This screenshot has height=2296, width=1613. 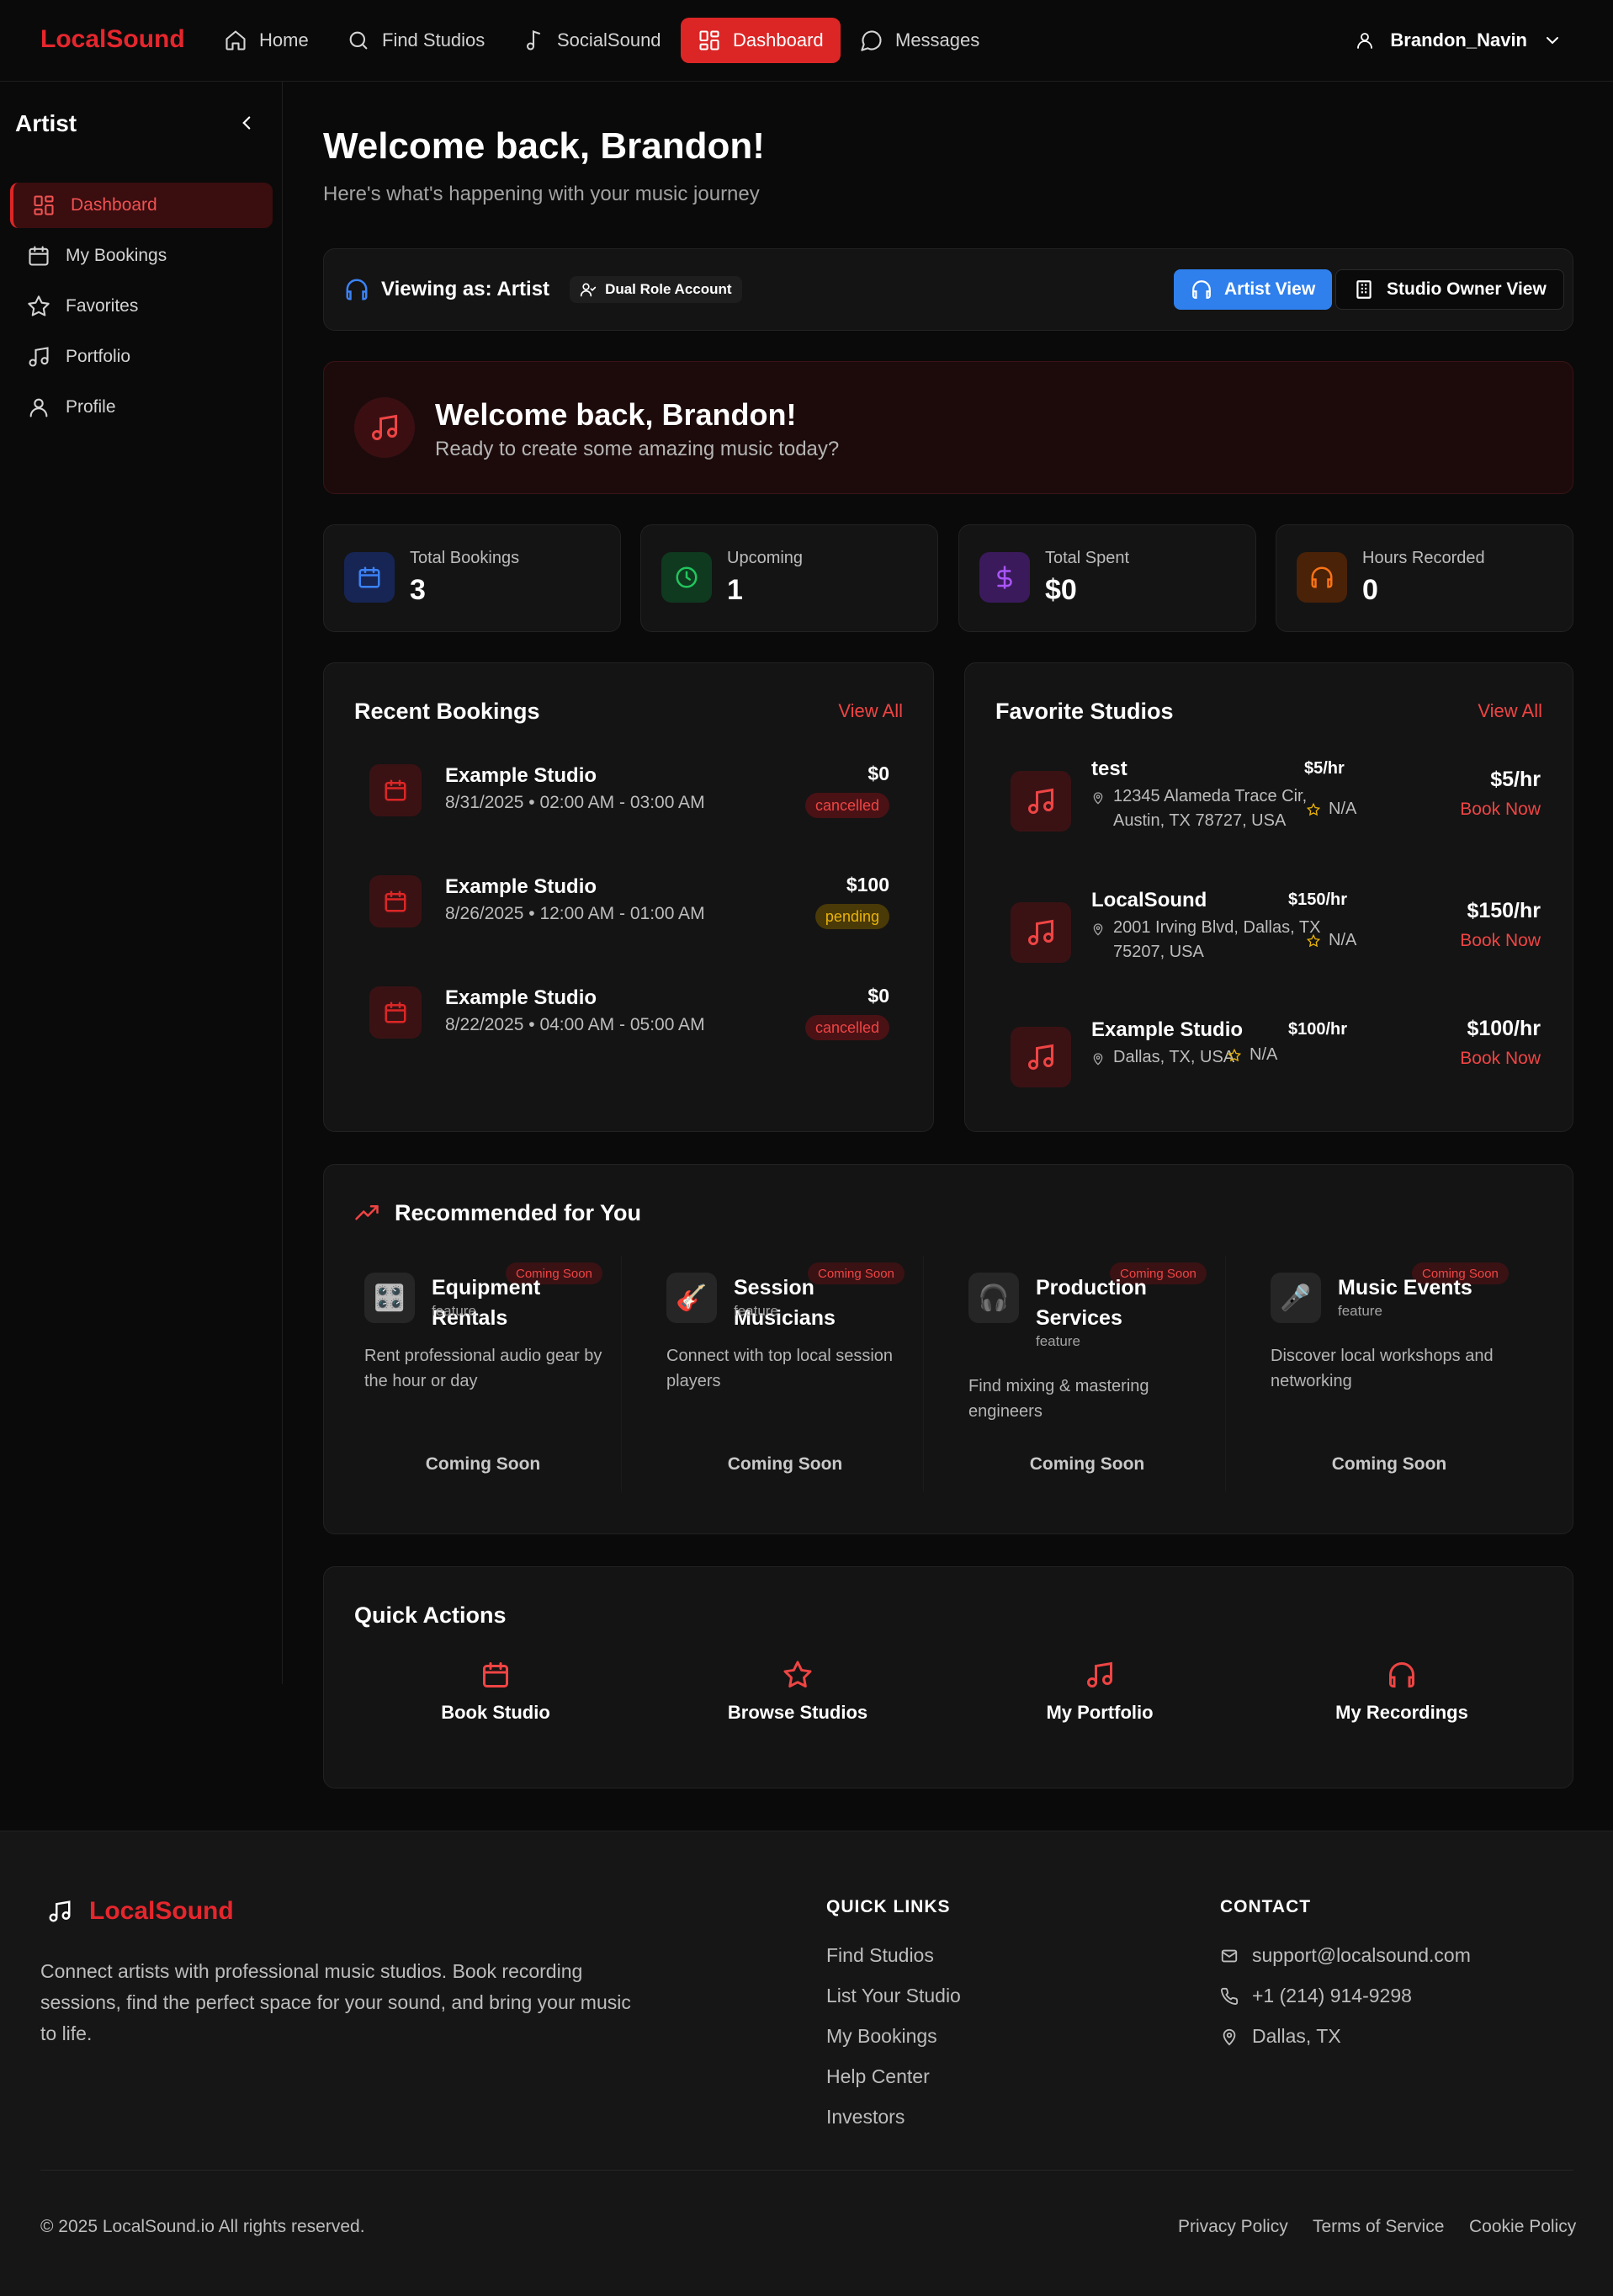 I want to click on nav-find-studios: Find Studios, so click(x=415, y=41).